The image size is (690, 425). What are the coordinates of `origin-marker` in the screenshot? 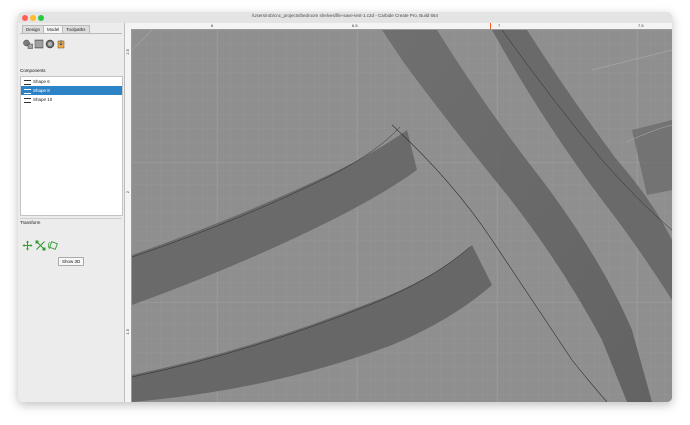 It's located at (490, 26).